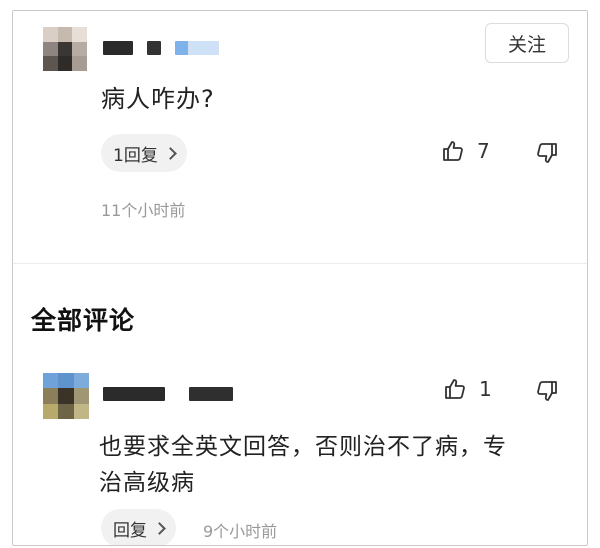 The width and height of the screenshot is (600, 548). I want to click on comment-text: 也要求全英文回答，否则治不了病，专 治高级病, so click(329, 465).